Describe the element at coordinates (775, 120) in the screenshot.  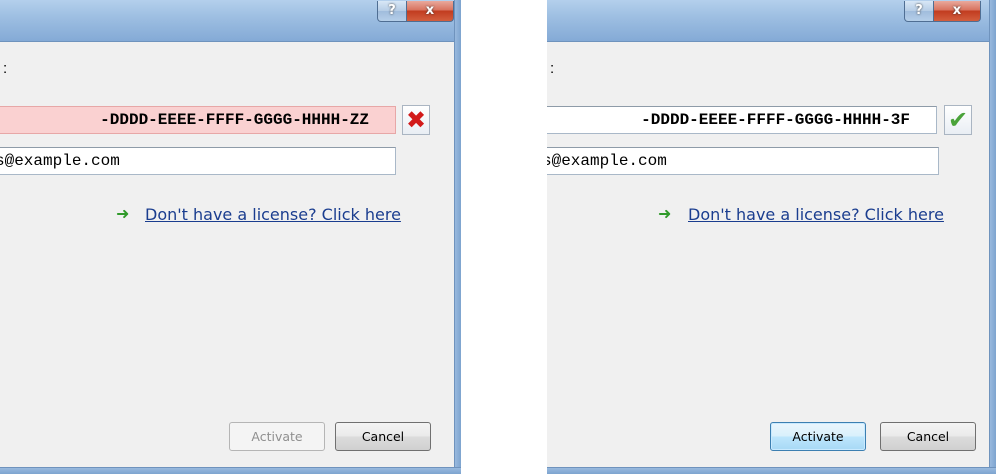
I see `license-key-value: -DDDD-EEEE-FFFF-GGGG-HHHH-3F` at that location.